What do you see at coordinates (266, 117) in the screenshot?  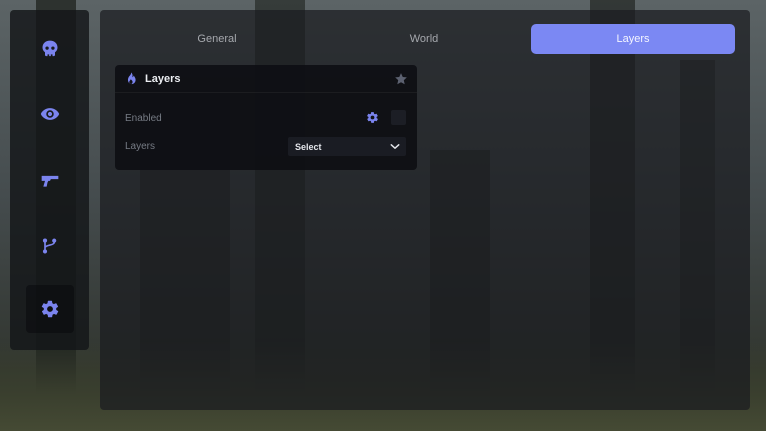 I see `layers-card: Layers Enabled Layers Select` at bounding box center [266, 117].